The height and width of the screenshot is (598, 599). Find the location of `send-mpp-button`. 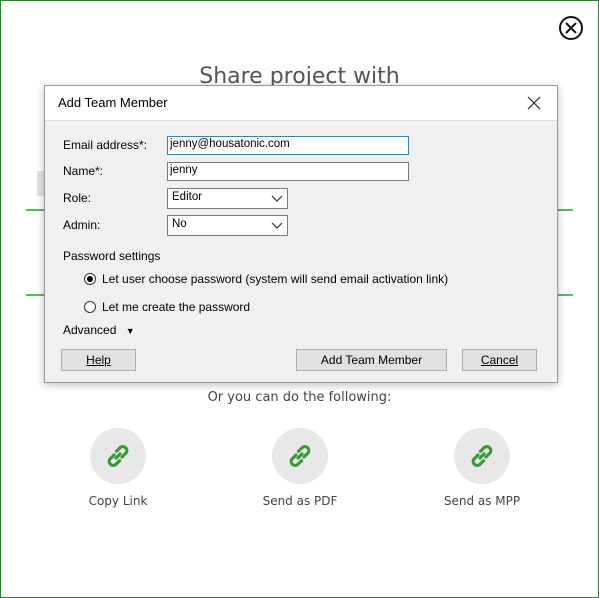

send-mpp-button is located at coordinates (482, 456).